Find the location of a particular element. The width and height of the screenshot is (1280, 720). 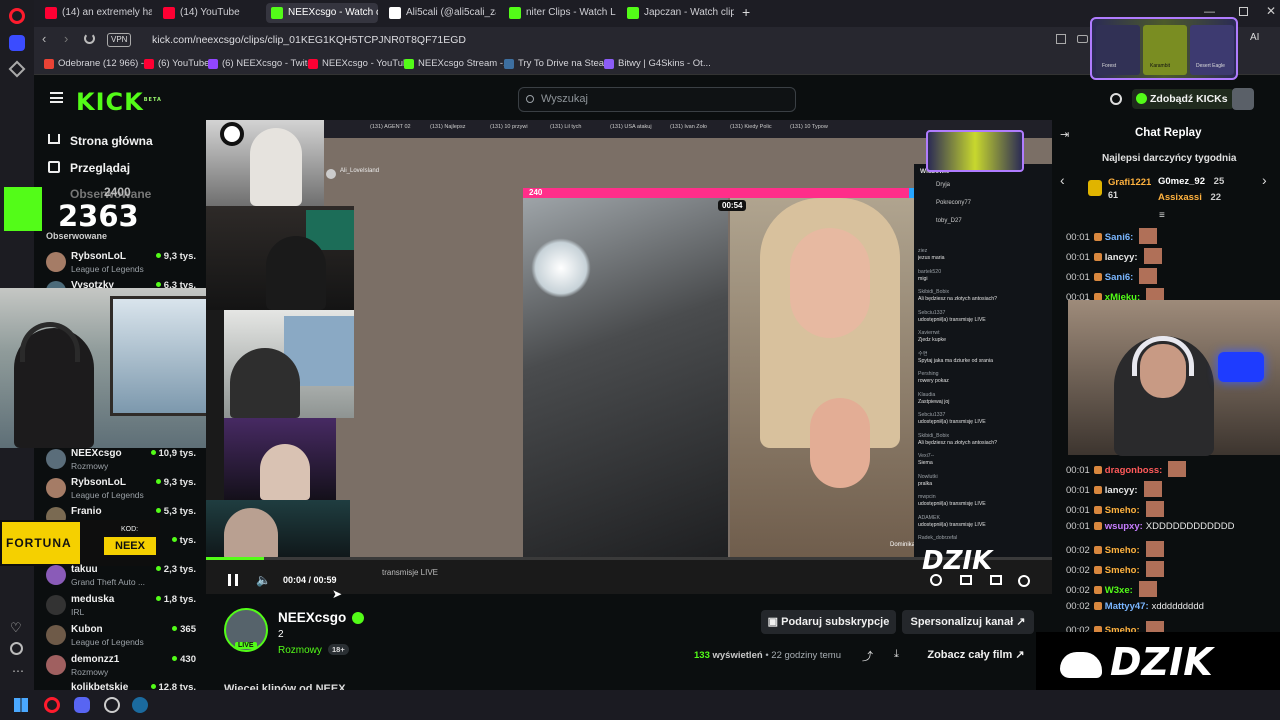

tab-japczan: Japczan - Watch clips on is located at coordinates (678, 13).